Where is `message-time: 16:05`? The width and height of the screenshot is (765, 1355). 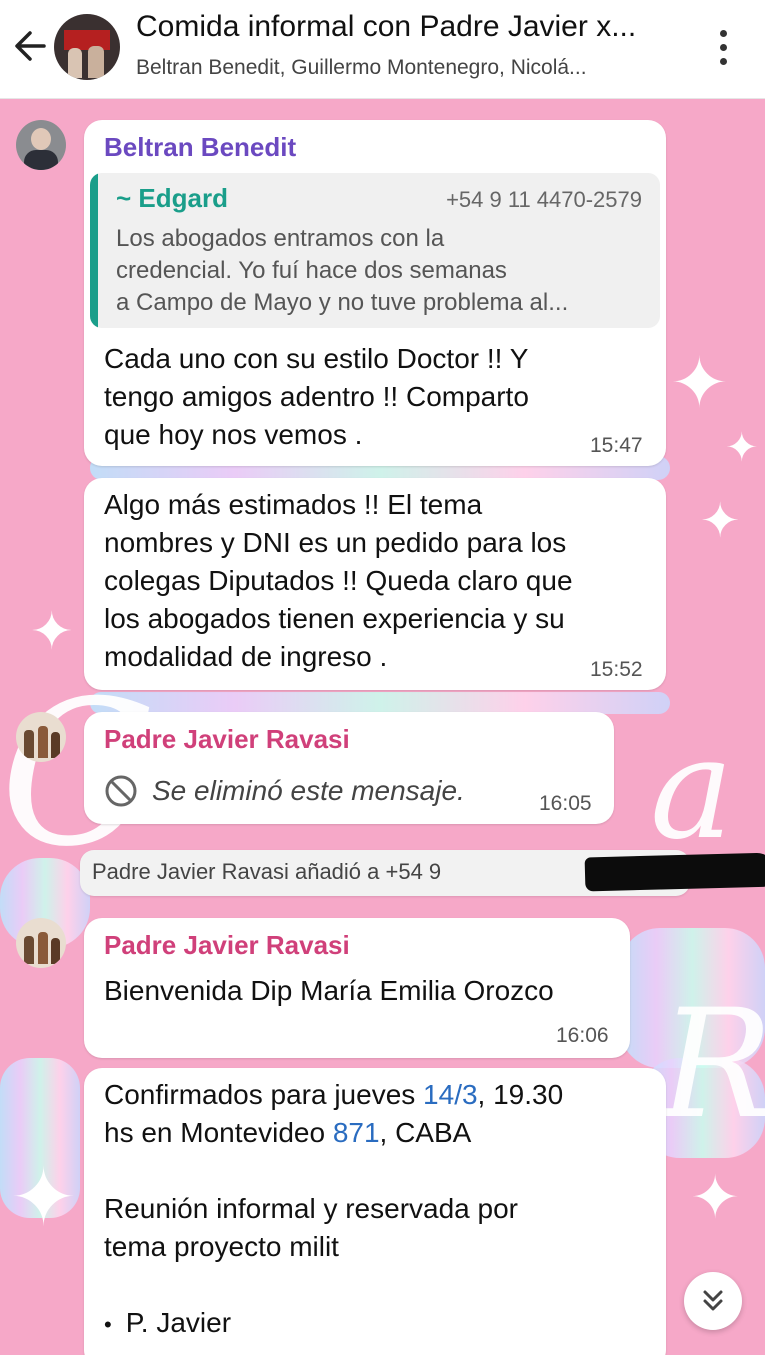
message-time: 16:05 is located at coordinates (565, 803).